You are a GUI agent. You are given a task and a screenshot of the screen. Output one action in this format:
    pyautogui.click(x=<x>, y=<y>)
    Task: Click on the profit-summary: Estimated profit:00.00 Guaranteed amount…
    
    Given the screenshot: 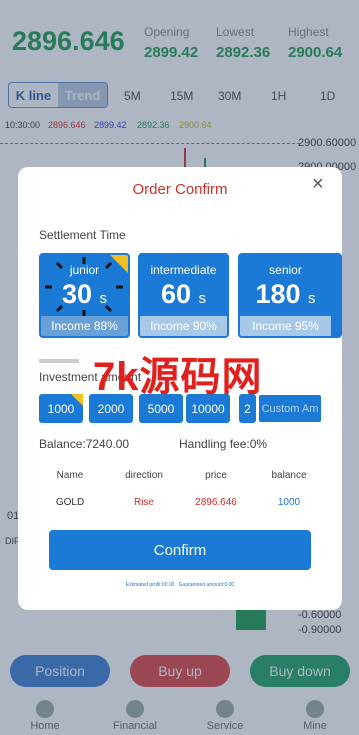 What is the action you would take?
    pyautogui.click(x=180, y=585)
    